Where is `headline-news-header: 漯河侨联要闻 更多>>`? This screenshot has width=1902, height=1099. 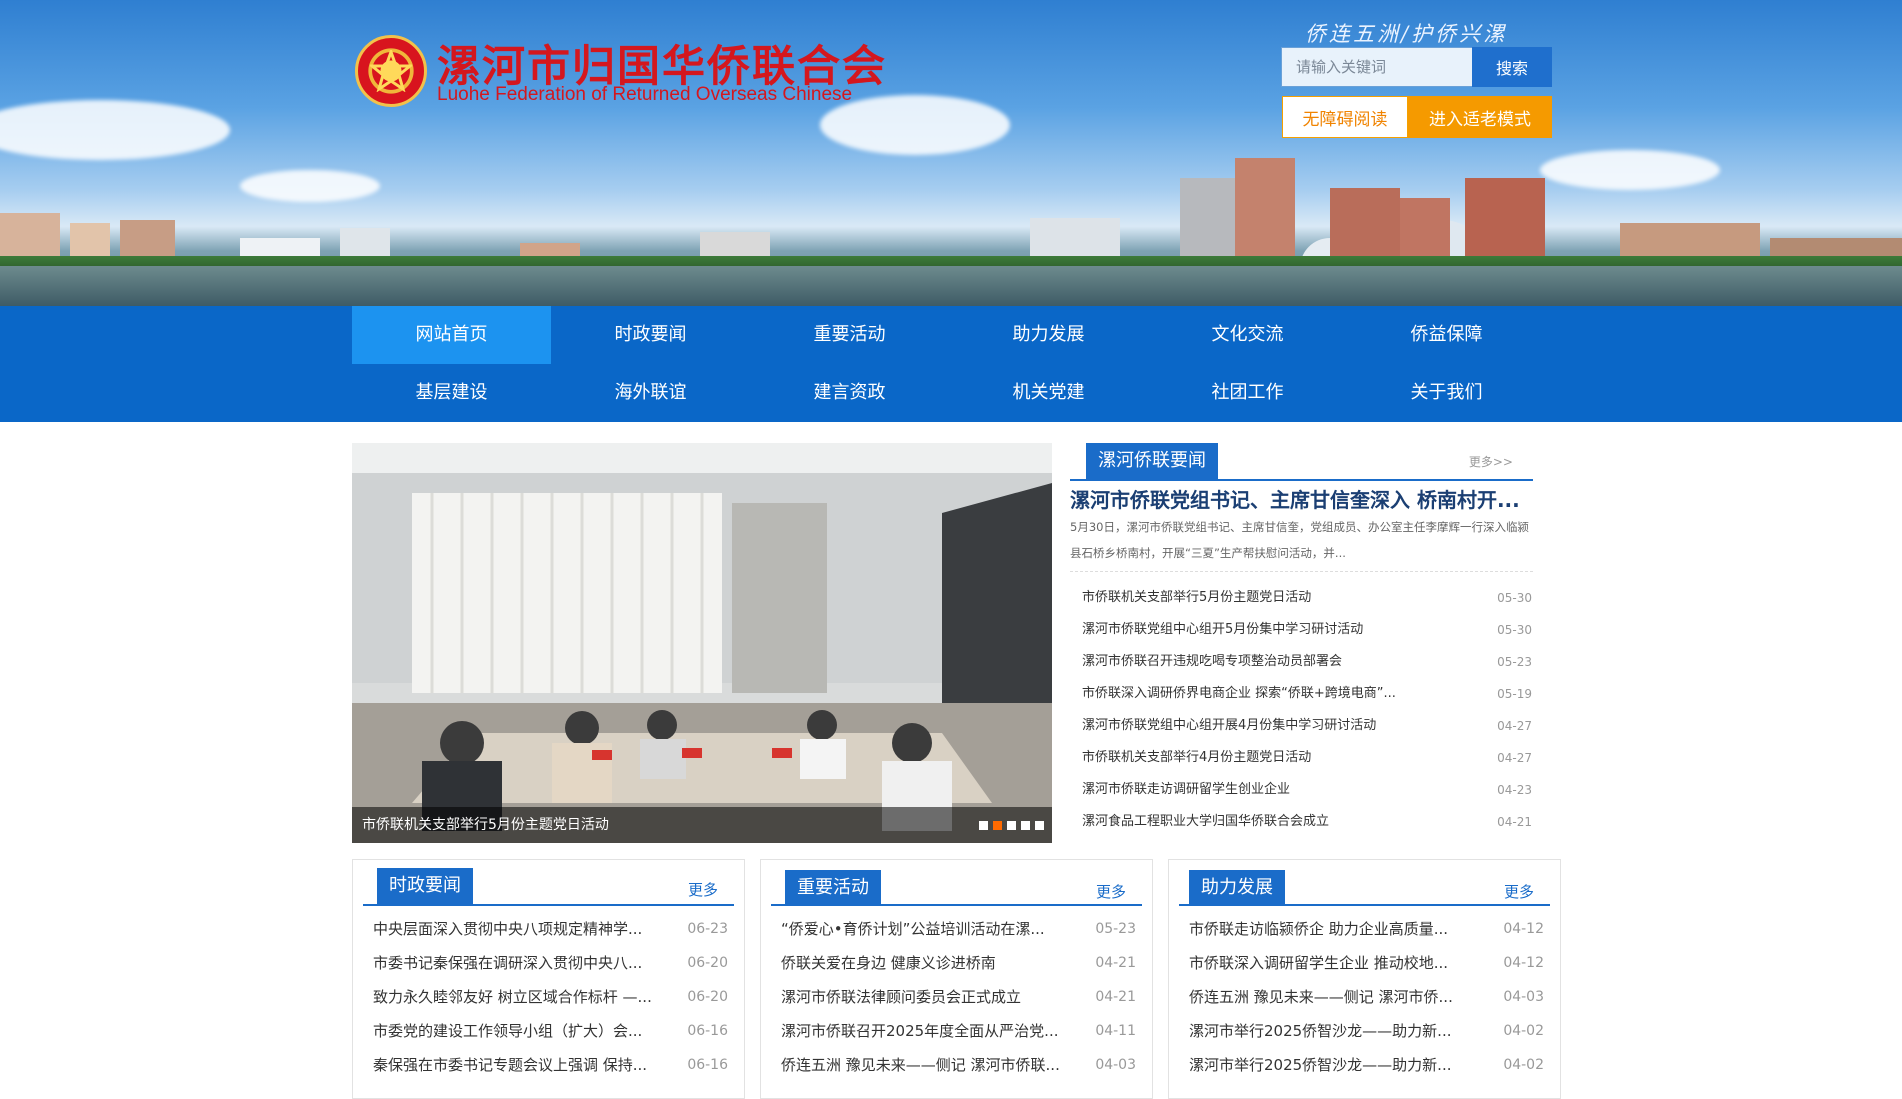 headline-news-header: 漯河侨联要闻 更多>> is located at coordinates (1301, 462).